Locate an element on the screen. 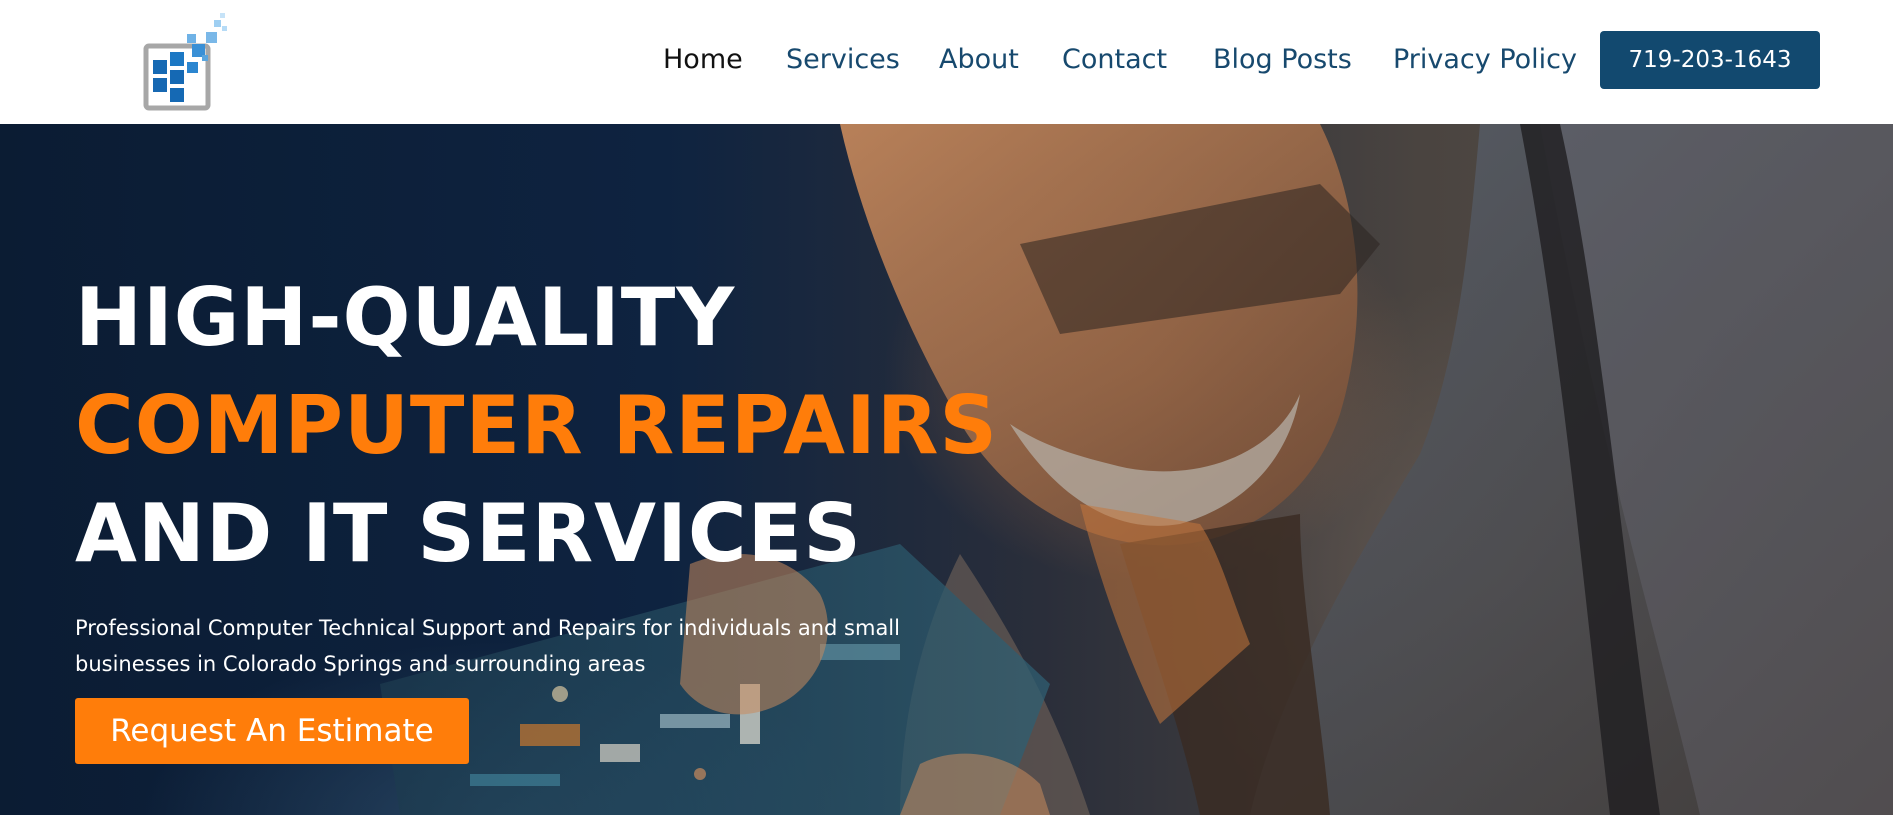 This screenshot has width=1893, height=815. nav-blog-posts-link: Blog Posts is located at coordinates (1282, 59).